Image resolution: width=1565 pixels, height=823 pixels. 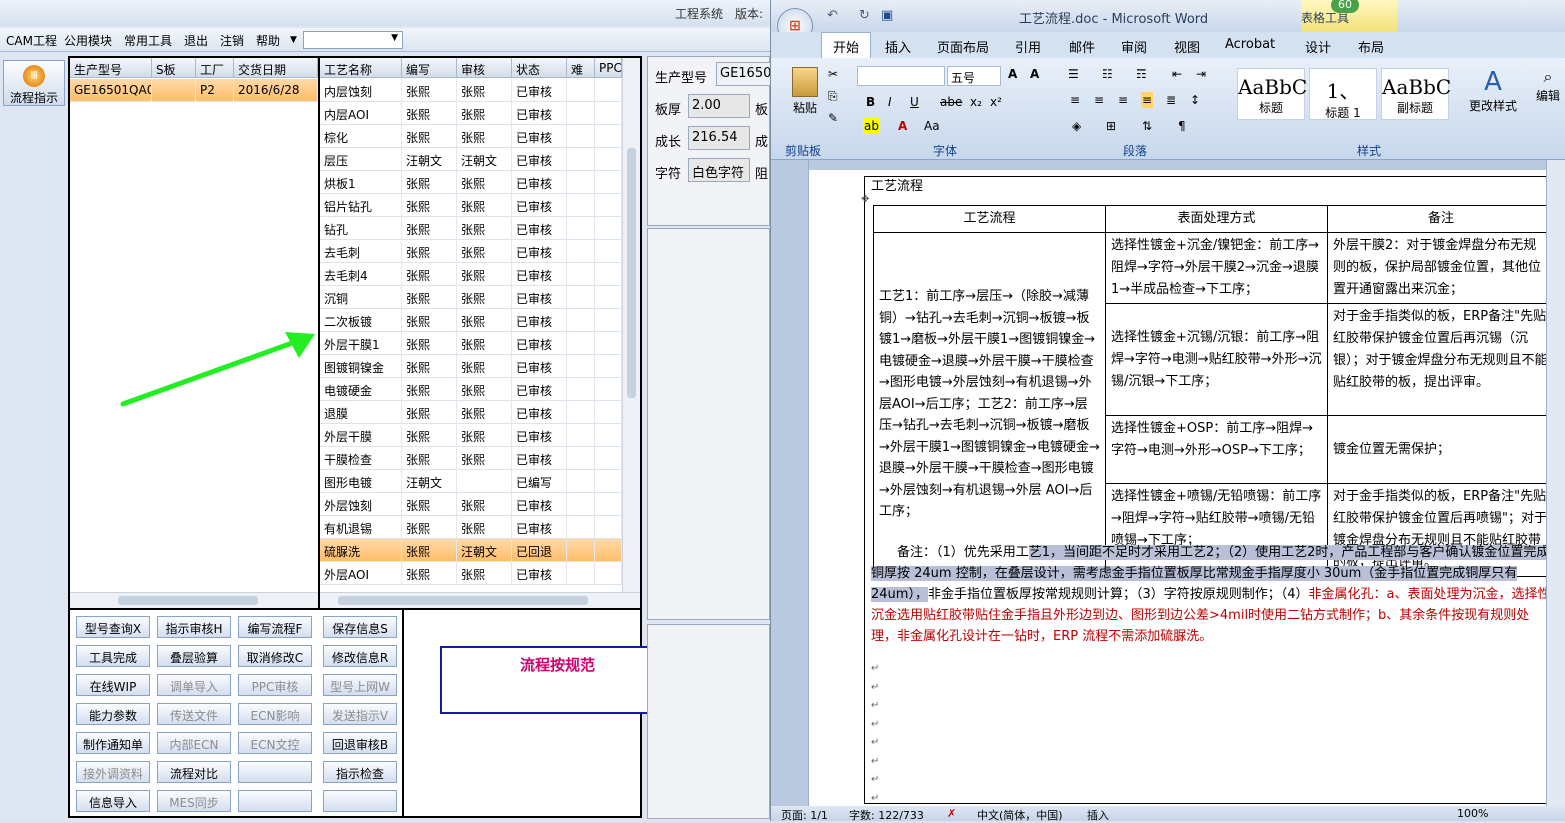 What do you see at coordinates (34, 83) in the screenshot?
I see `flow-instruction-button: Ⅲ 流程指示` at bounding box center [34, 83].